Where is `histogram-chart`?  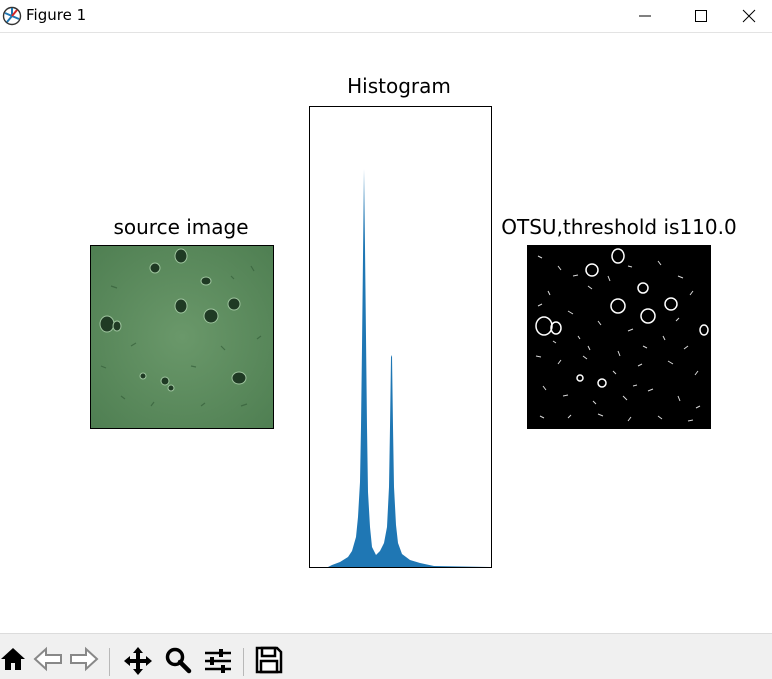
histogram-chart is located at coordinates (409, 368).